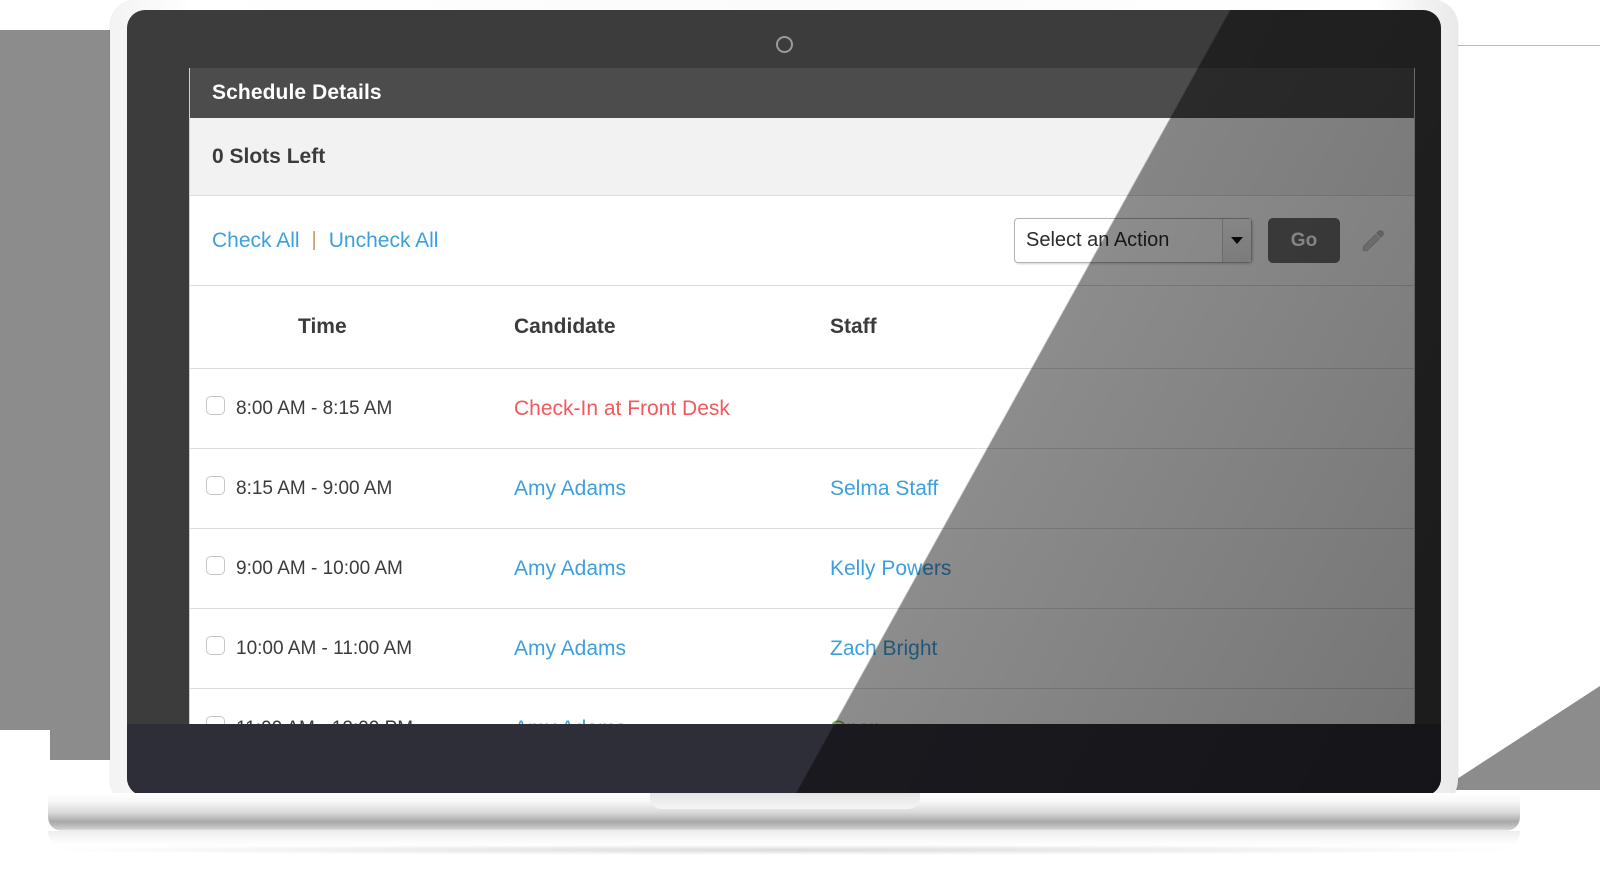 Image resolution: width=1600 pixels, height=883 pixels. Describe the element at coordinates (81, 745) in the screenshot. I see `background-left-block-lower` at that location.